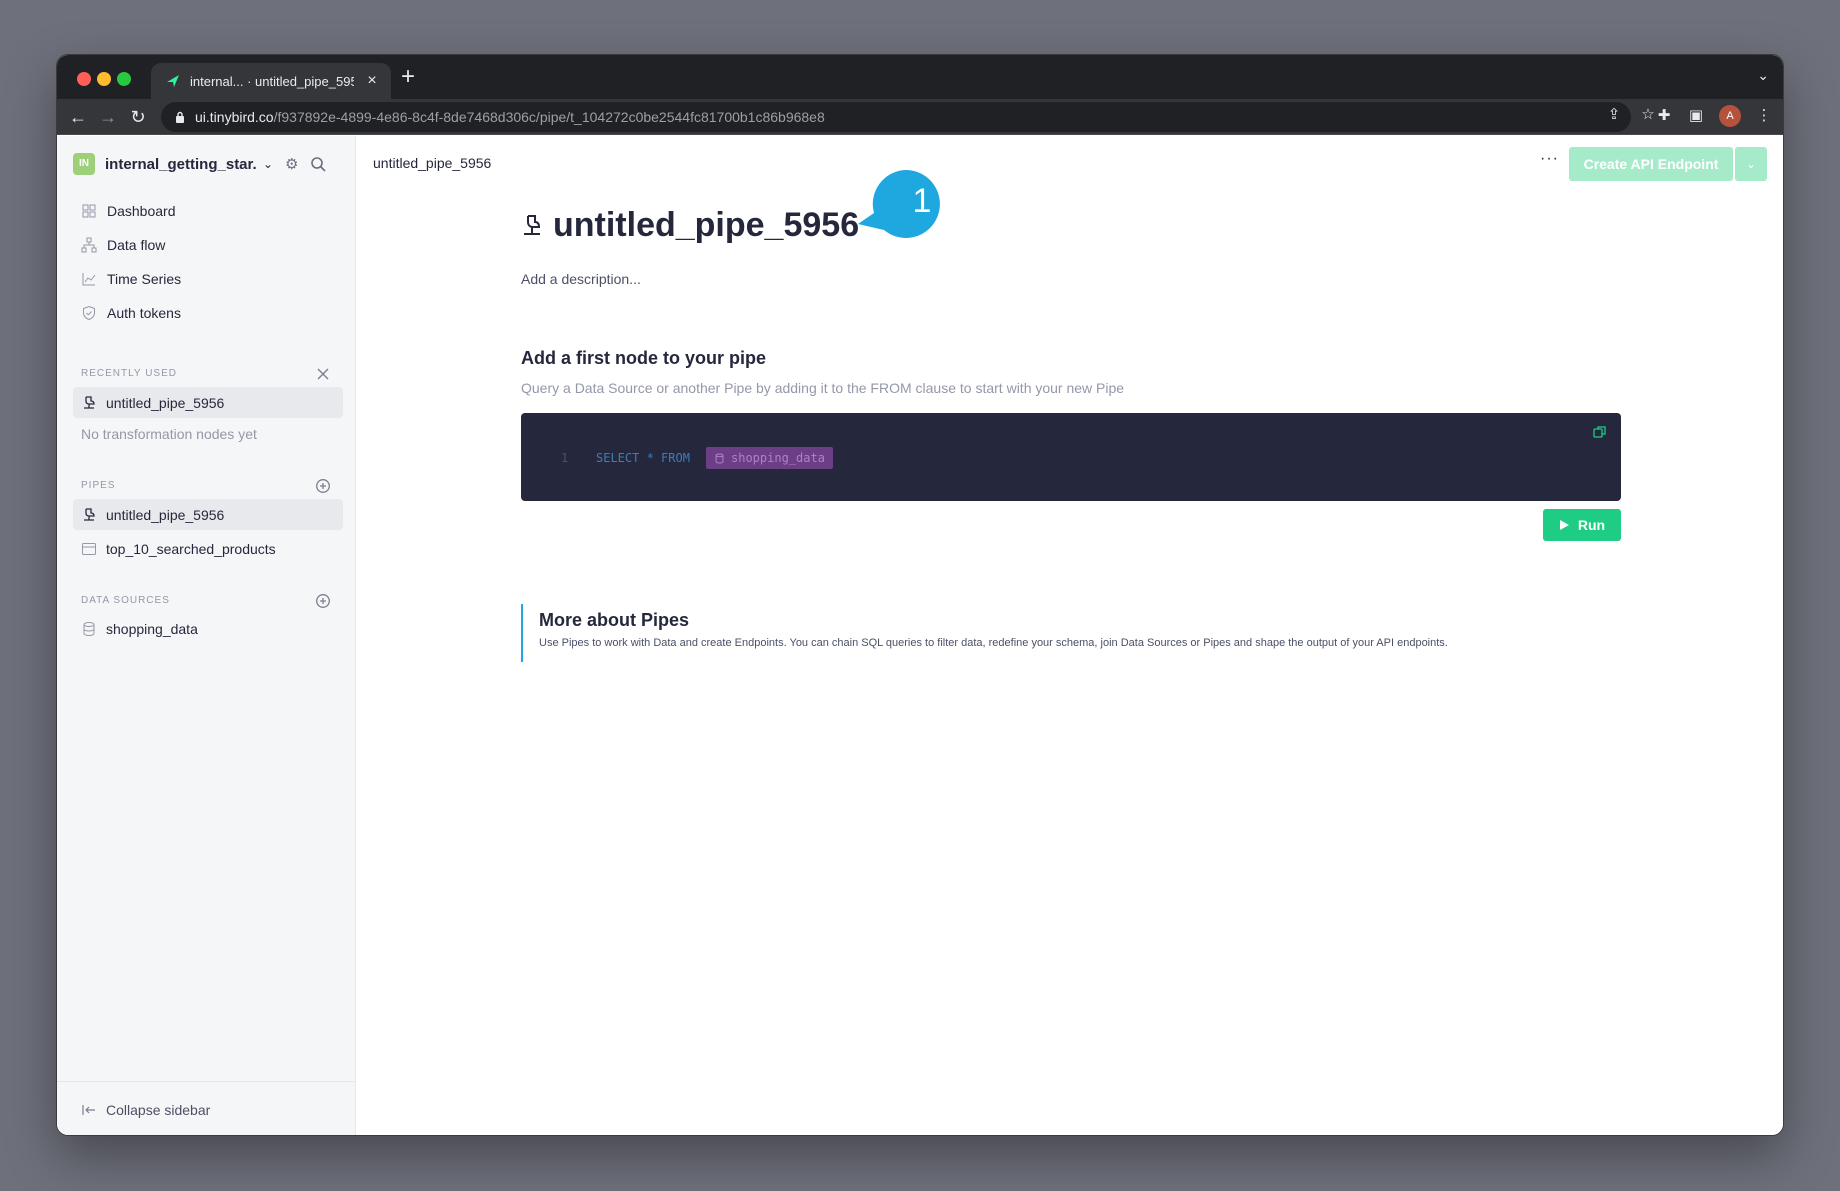 Image resolution: width=1840 pixels, height=1191 pixels. I want to click on sidebar-item-label: Time Series, so click(144, 279).